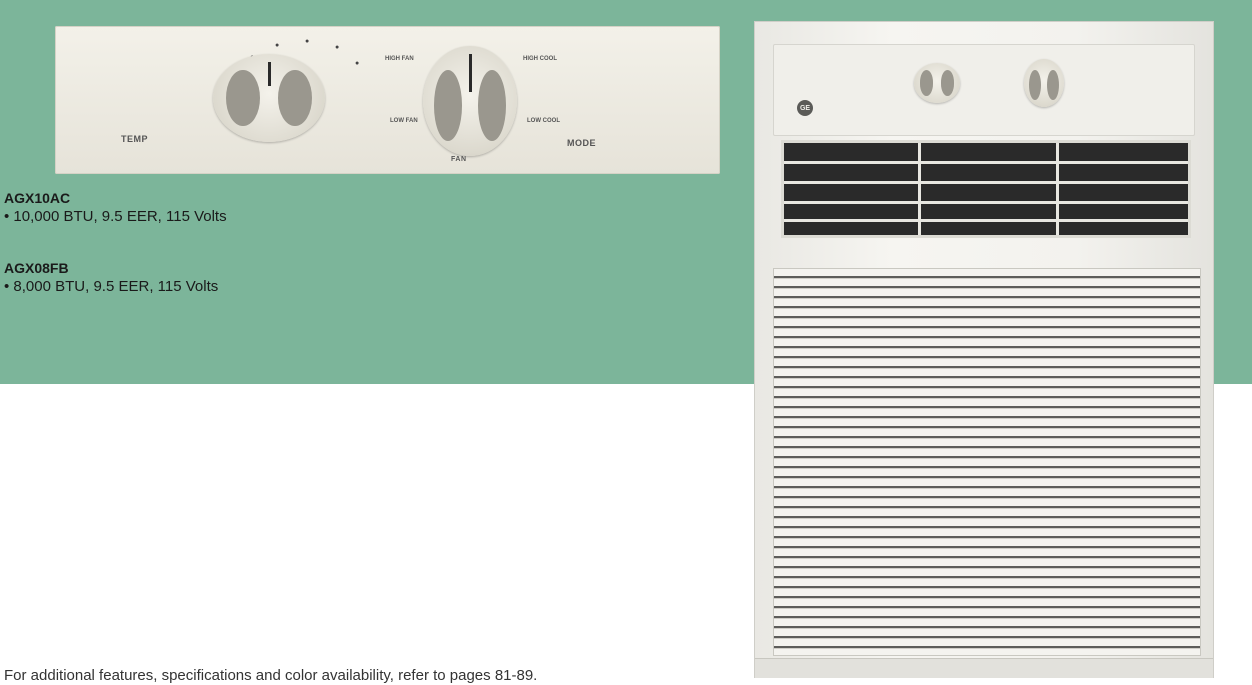  What do you see at coordinates (540, 59) in the screenshot?
I see `high-cool-label: HIGH COOL` at bounding box center [540, 59].